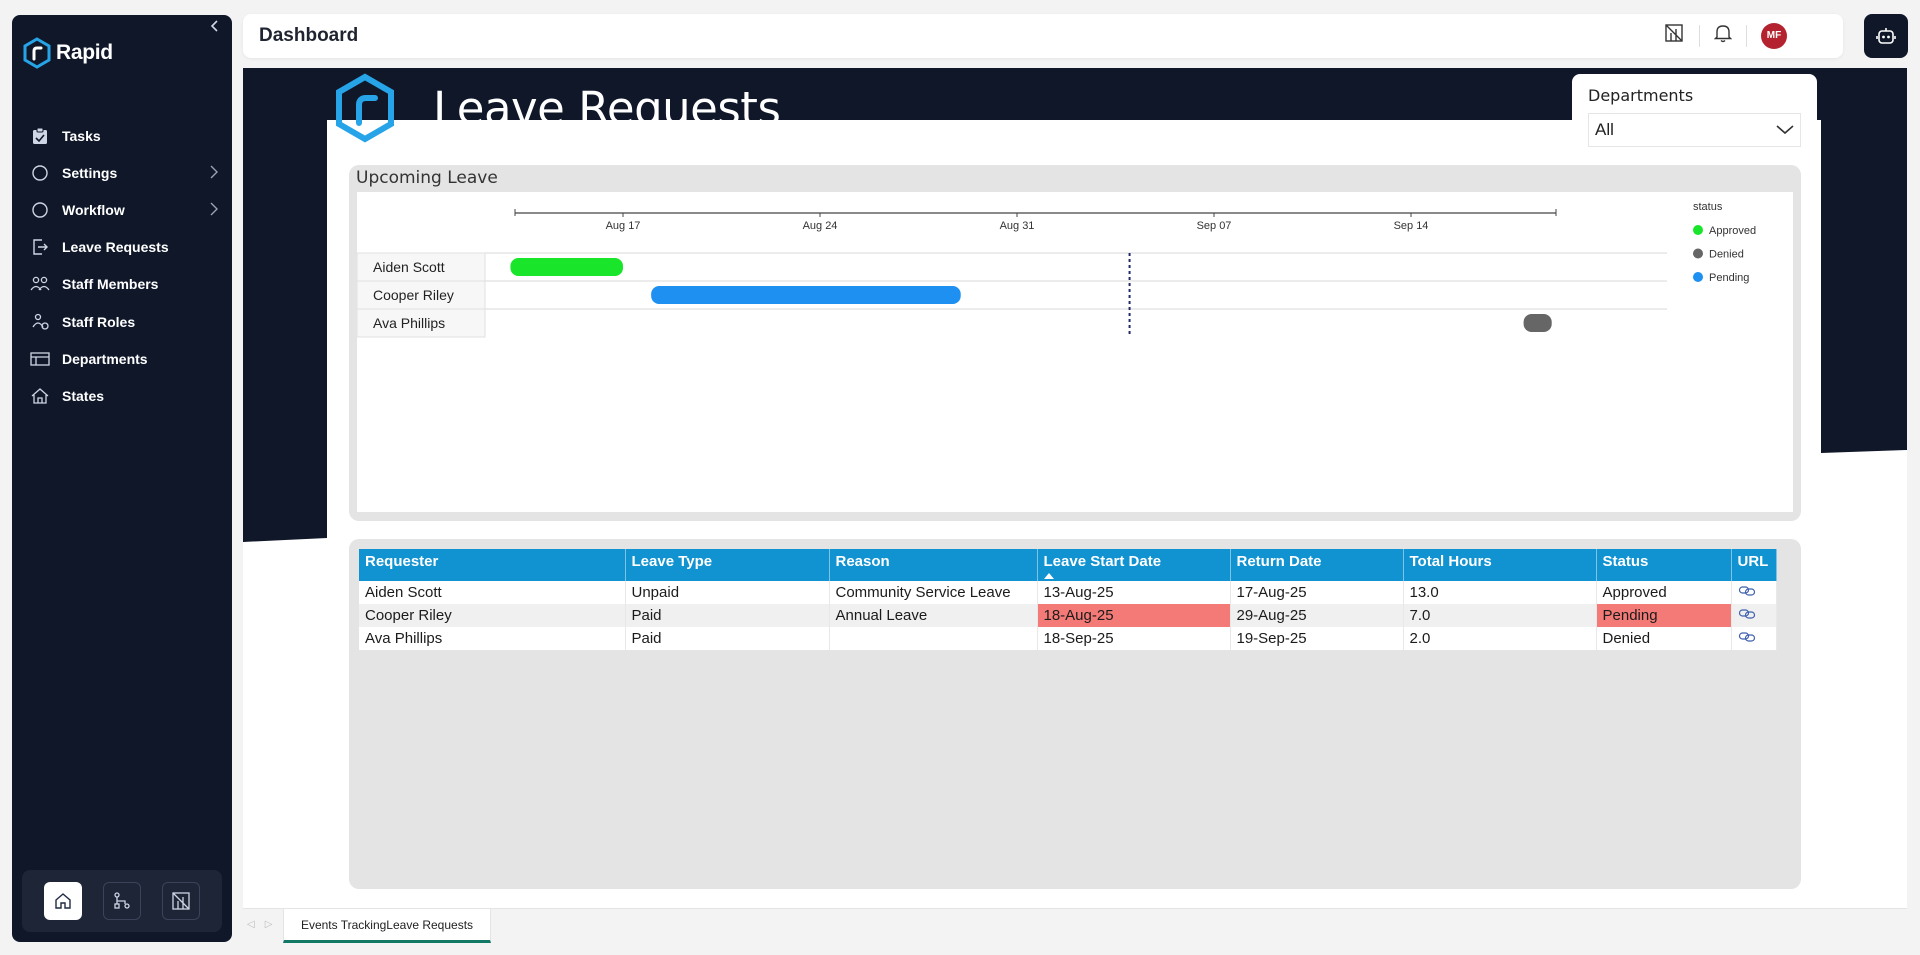 Image resolution: width=1920 pixels, height=955 pixels. What do you see at coordinates (1664, 615) in the screenshot?
I see `table-cell: Pending` at bounding box center [1664, 615].